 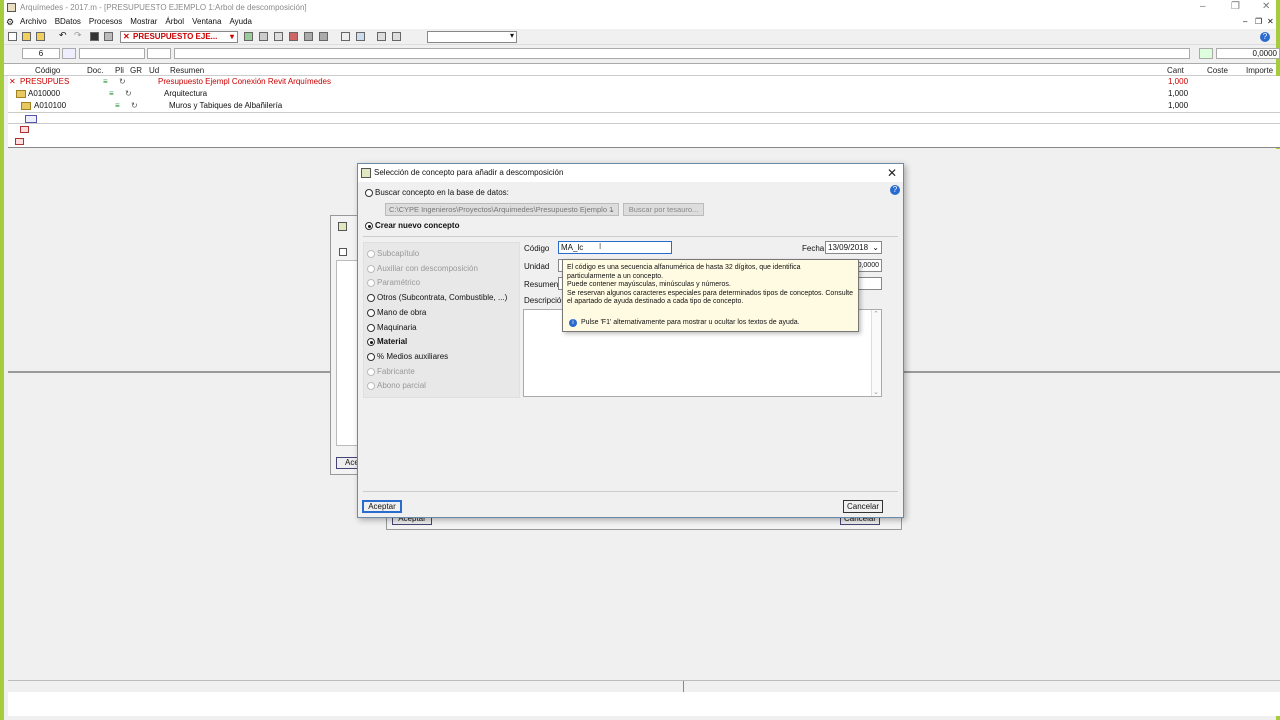 What do you see at coordinates (343, 252) in the screenshot?
I see `add-icon` at bounding box center [343, 252].